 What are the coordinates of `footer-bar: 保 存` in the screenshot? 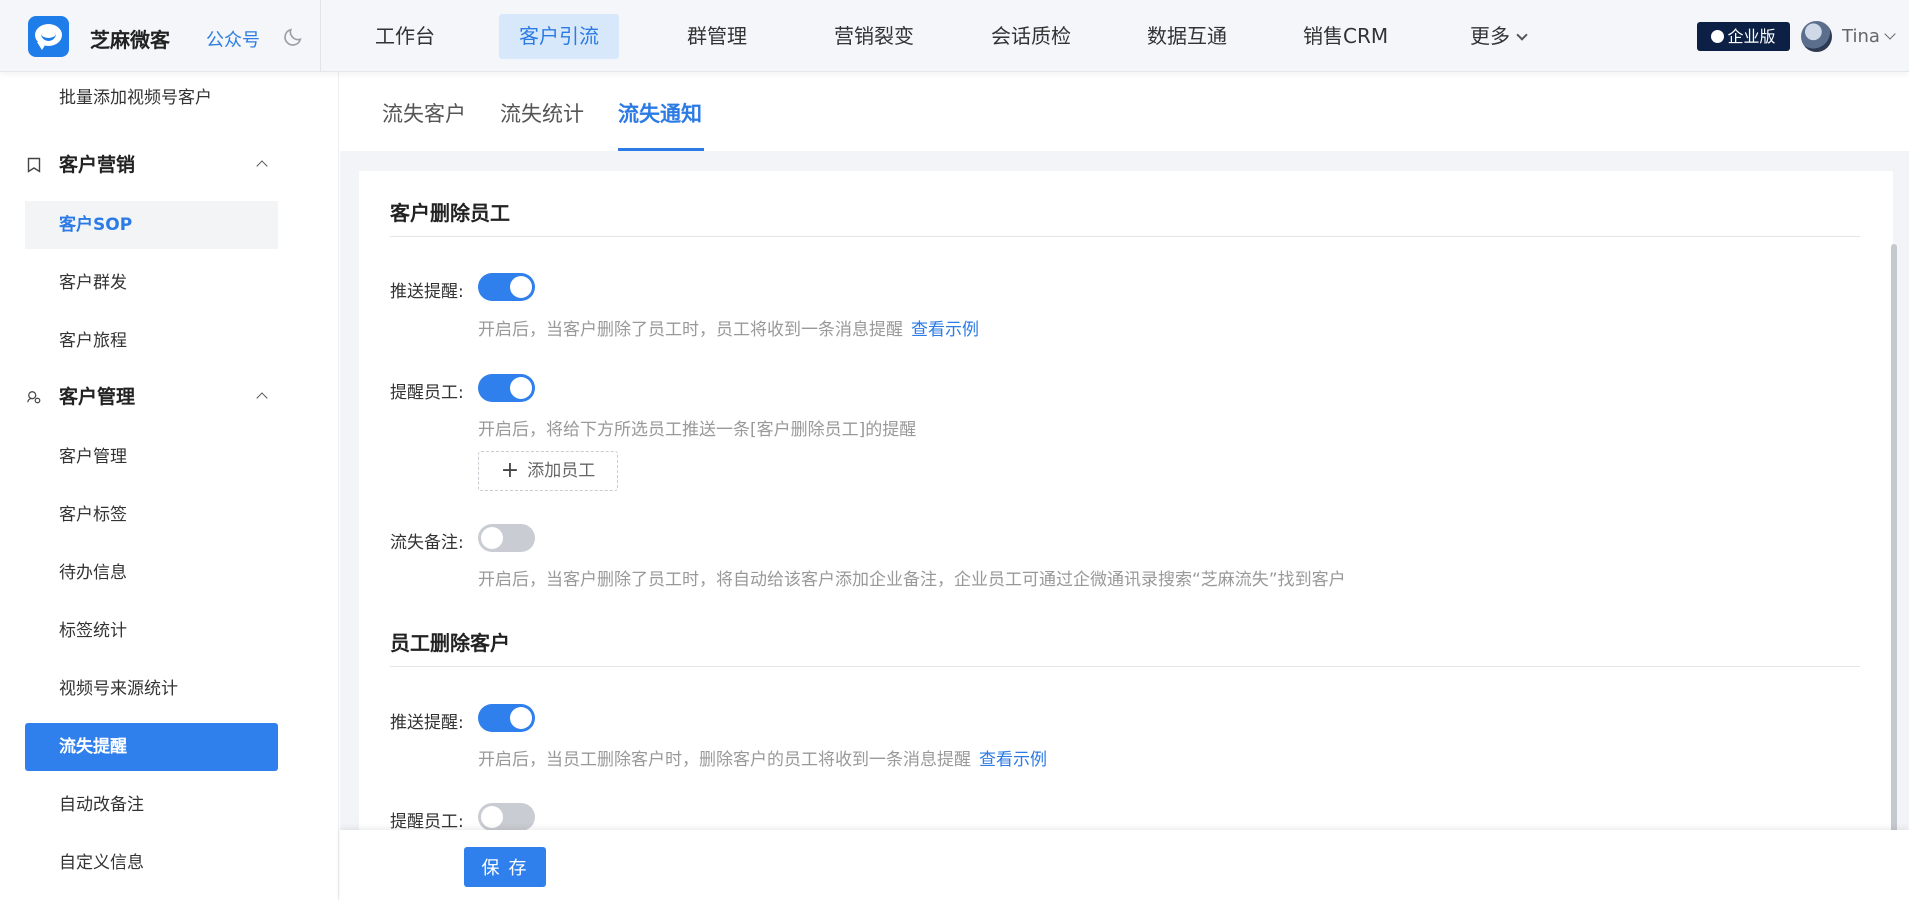 It's located at (1124, 865).